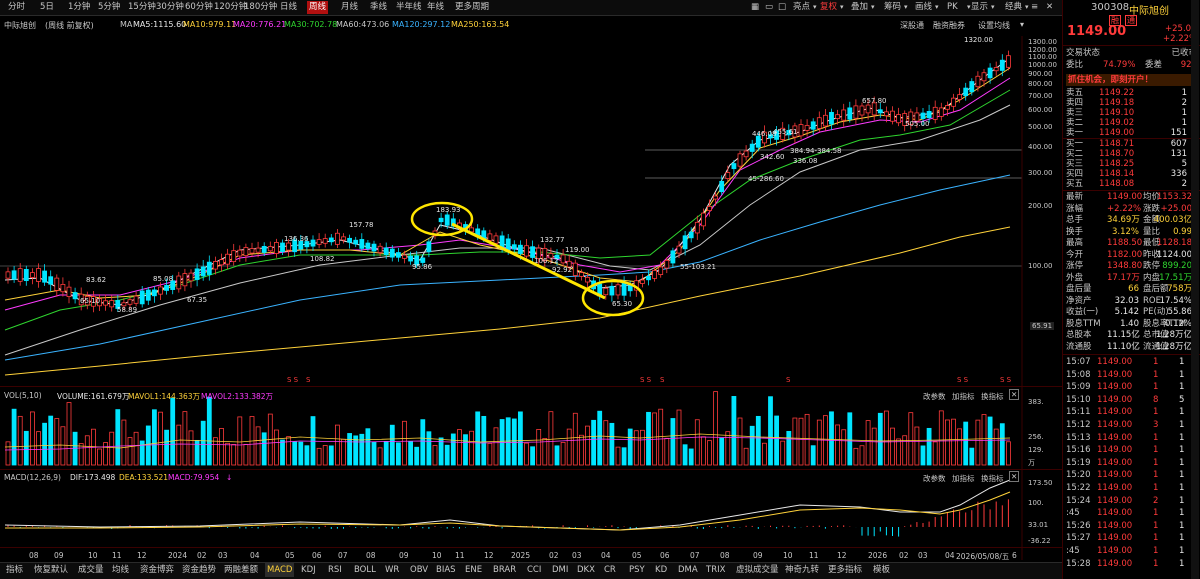 This screenshot has height=579, width=1200. Describe the element at coordinates (241, 570) in the screenshot. I see `indicator-tab: 两融差额` at that location.